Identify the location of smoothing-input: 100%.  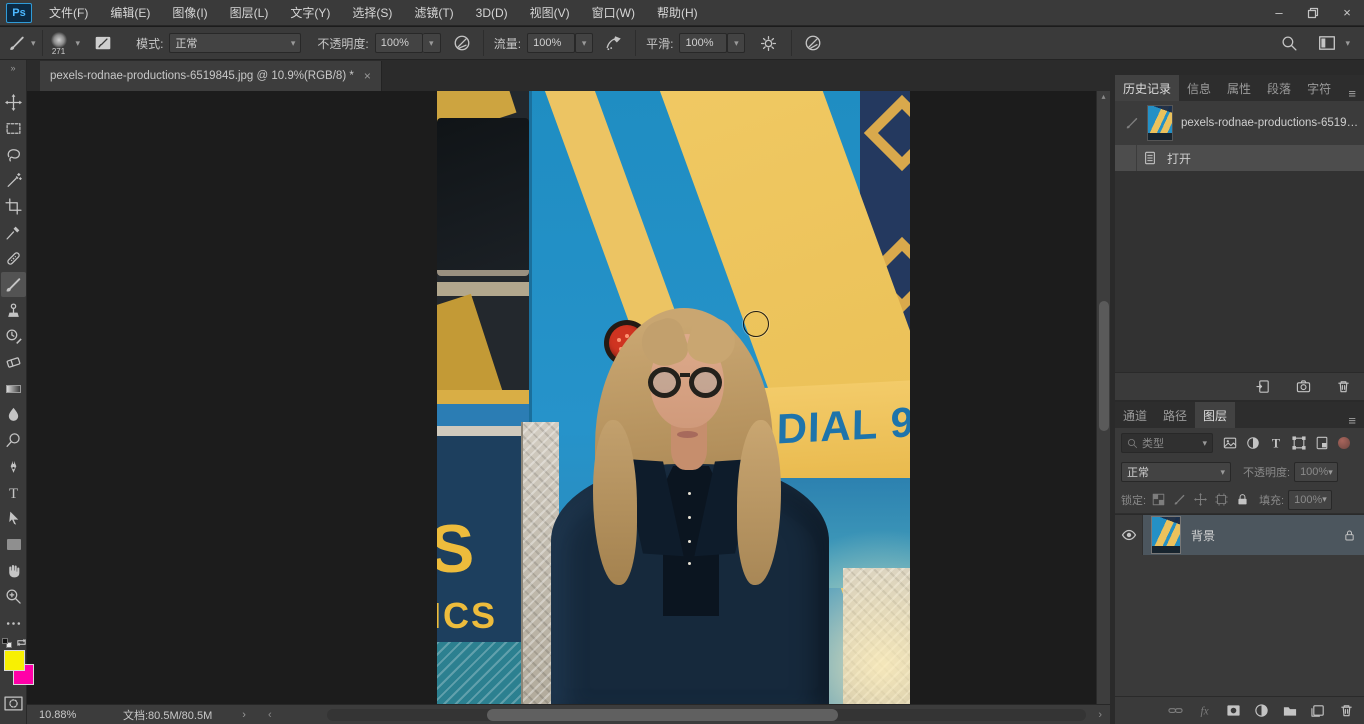
(703, 43).